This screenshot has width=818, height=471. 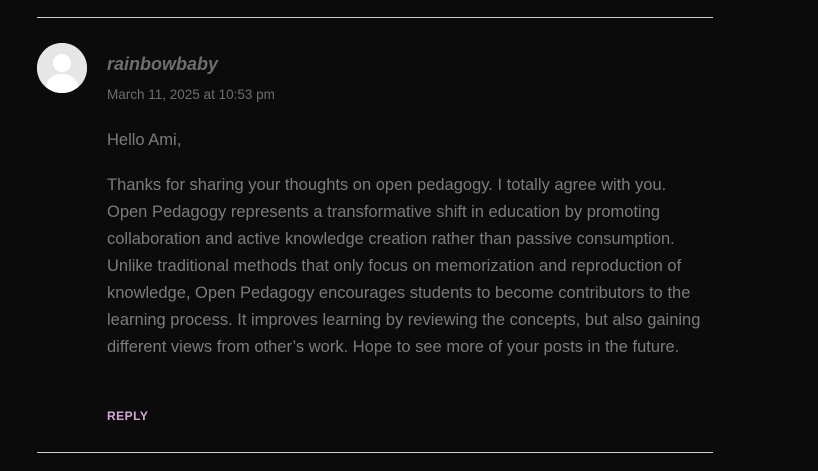 What do you see at coordinates (375, 17) in the screenshot?
I see `comment-divider-top` at bounding box center [375, 17].